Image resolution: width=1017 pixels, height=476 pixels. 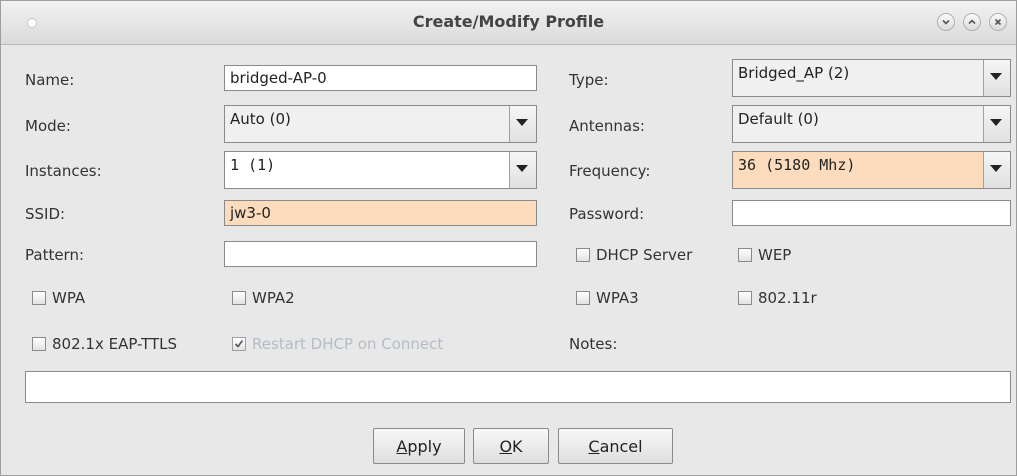 What do you see at coordinates (583, 298) in the screenshot?
I see `wpa3-checkbox-box` at bounding box center [583, 298].